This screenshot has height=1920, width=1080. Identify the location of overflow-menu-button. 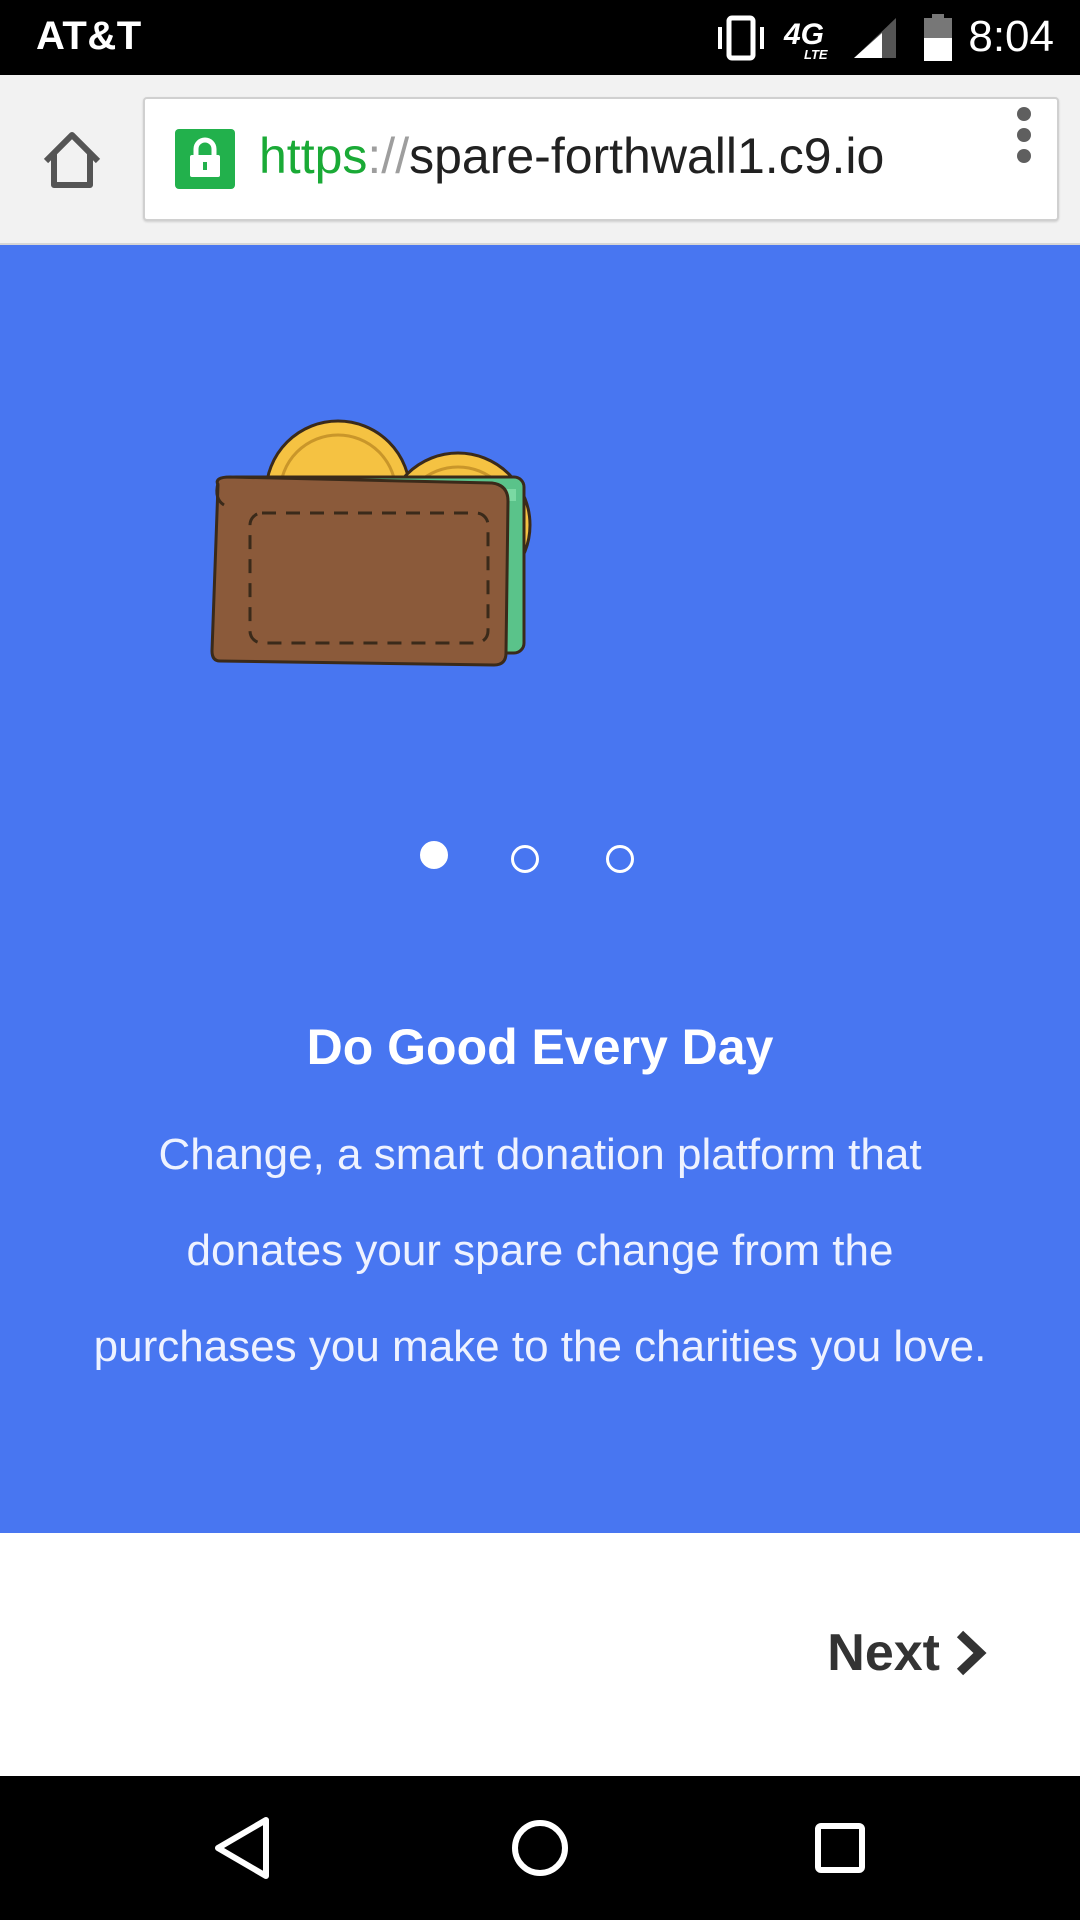
(1025, 135).